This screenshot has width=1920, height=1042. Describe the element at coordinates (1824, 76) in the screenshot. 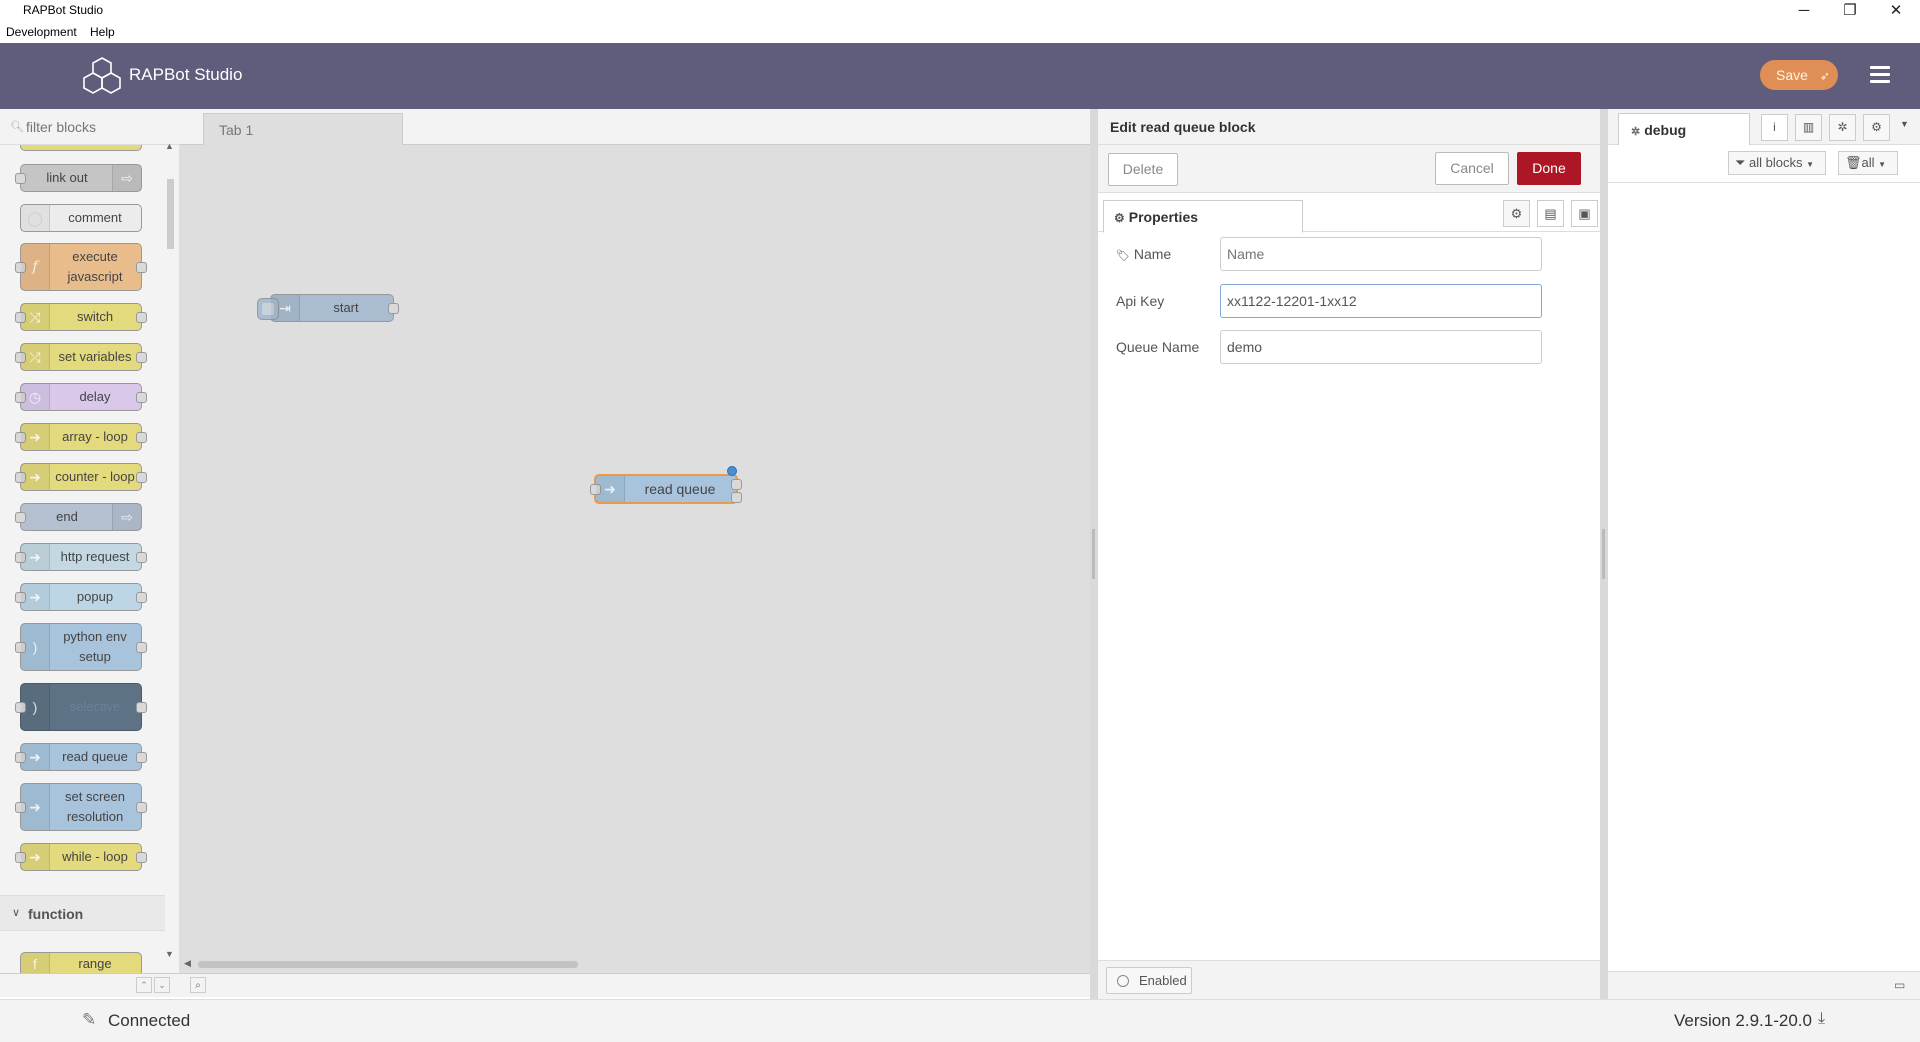

I see `rocket-icon: ➶` at that location.